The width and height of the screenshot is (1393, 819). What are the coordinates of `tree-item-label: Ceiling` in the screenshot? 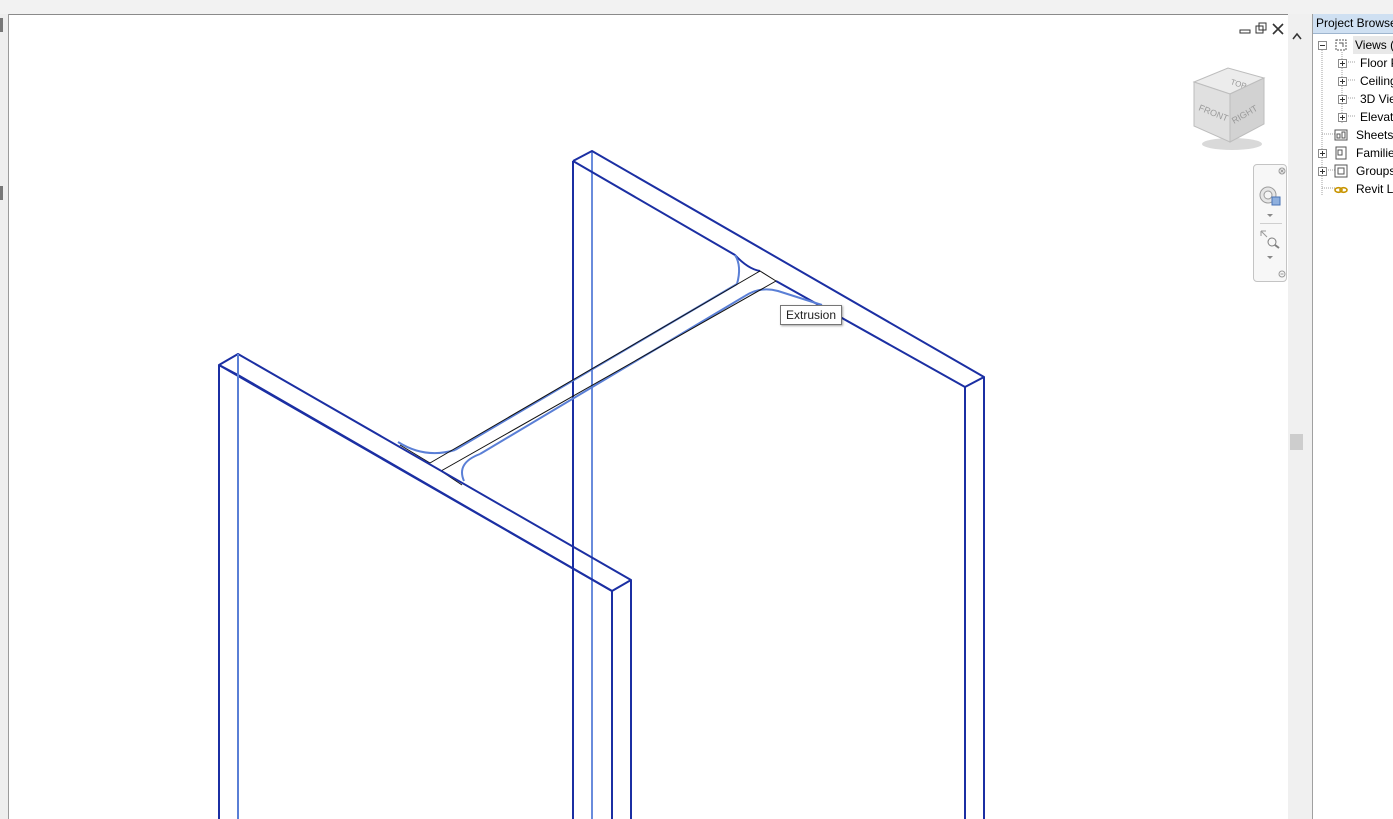 It's located at (1376, 81).